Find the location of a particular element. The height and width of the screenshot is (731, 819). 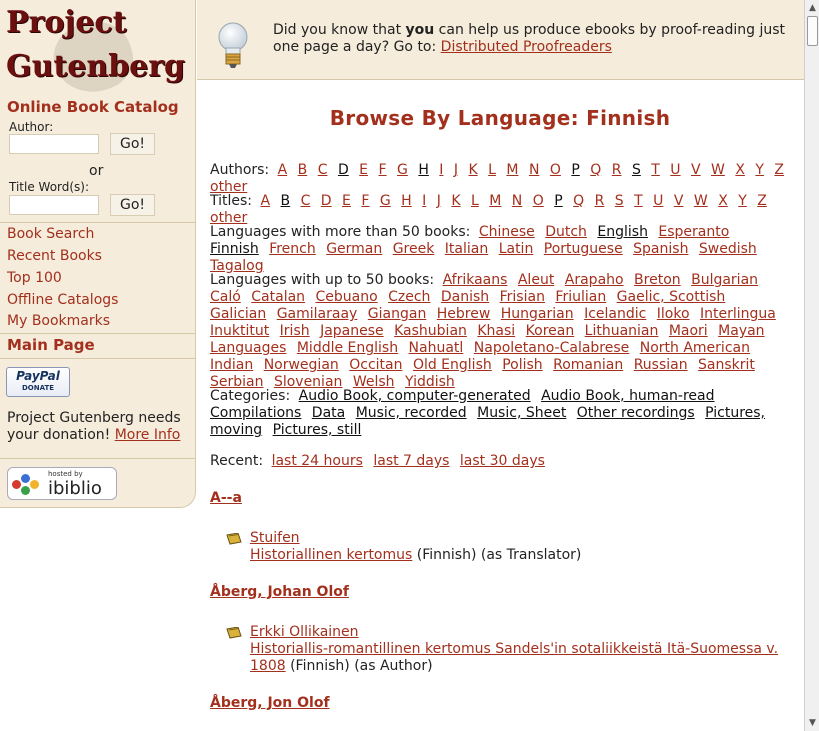

language-link-swedish: Swedish is located at coordinates (728, 249).